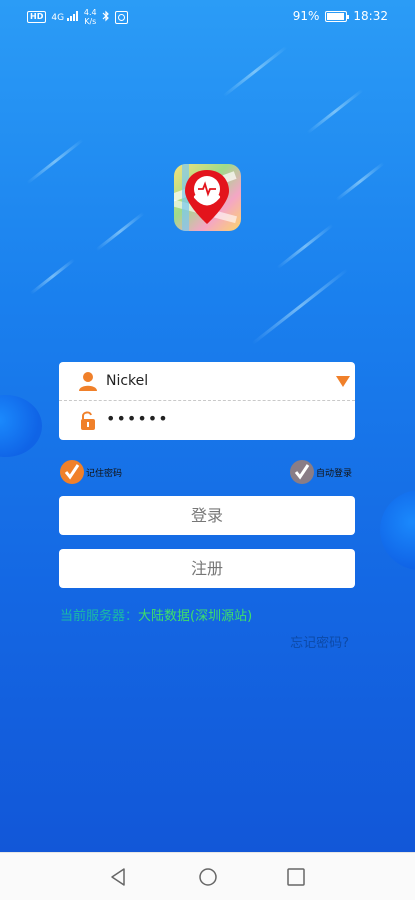  What do you see at coordinates (72, 16) in the screenshot?
I see `signal-icon` at bounding box center [72, 16].